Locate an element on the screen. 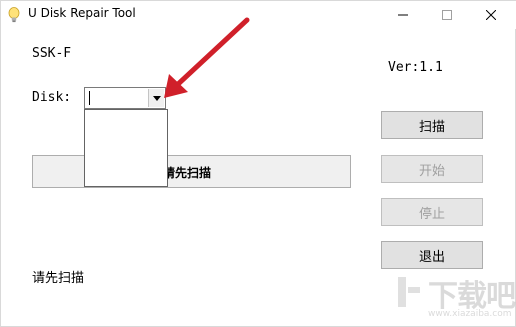 The width and height of the screenshot is (516, 327). model-label: SSK-F is located at coordinates (52, 53).